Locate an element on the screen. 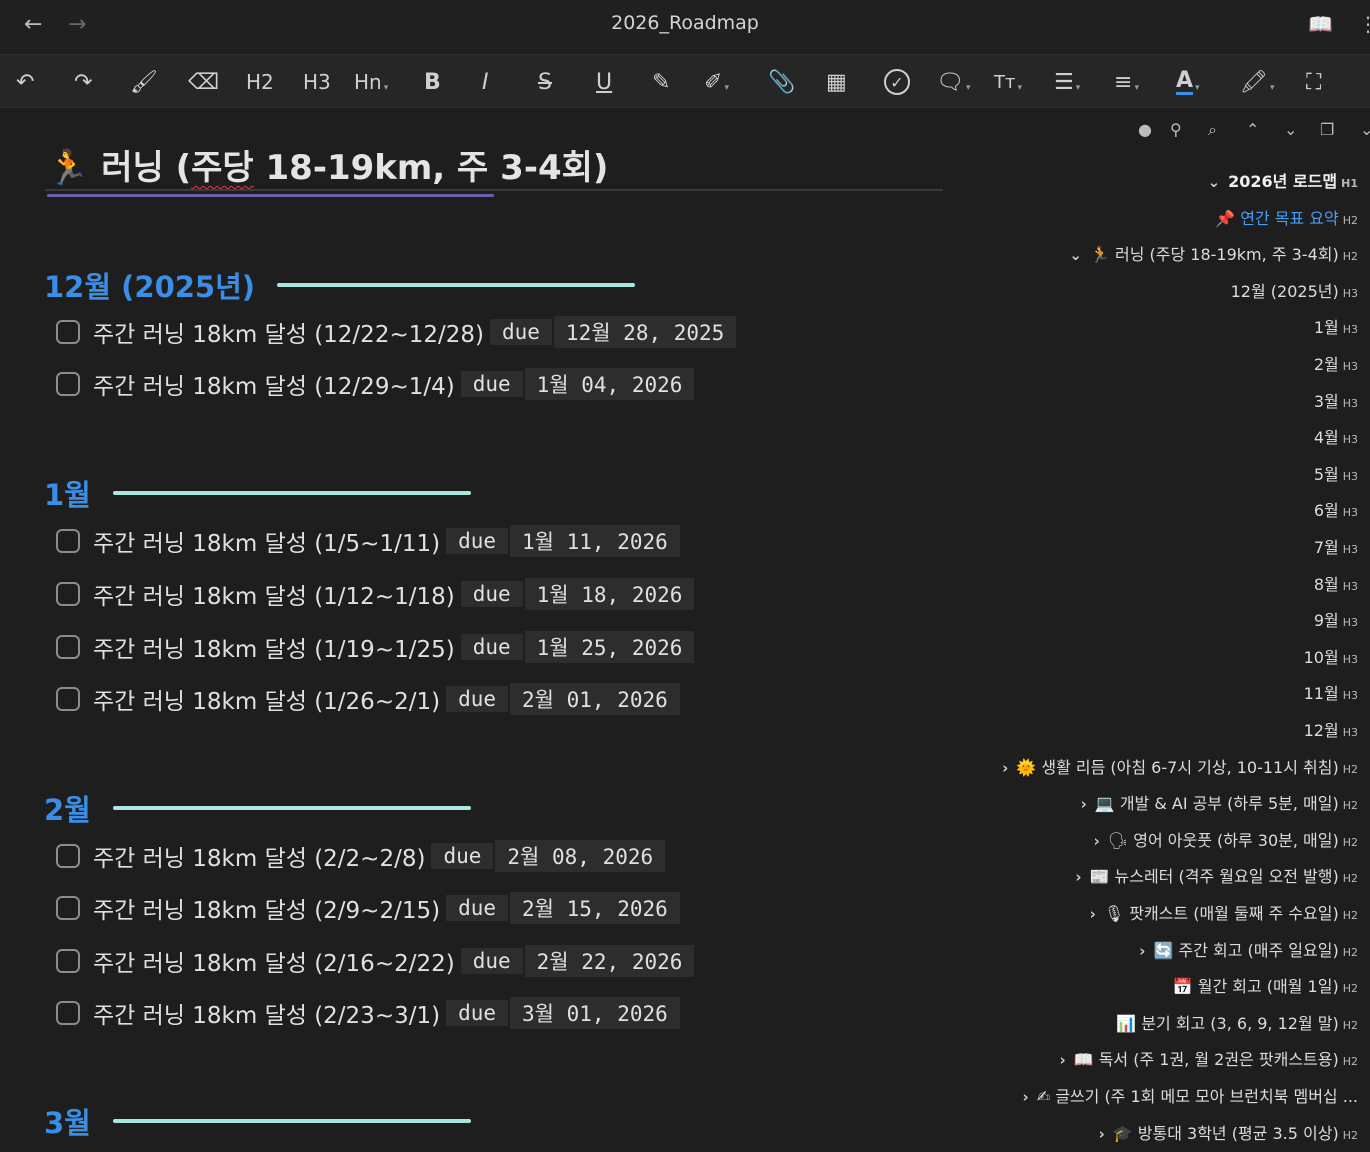  outline-item: › 📰 뉴스레터 (격주 월요일 오전 발행) H2 is located at coordinates (1216, 875).